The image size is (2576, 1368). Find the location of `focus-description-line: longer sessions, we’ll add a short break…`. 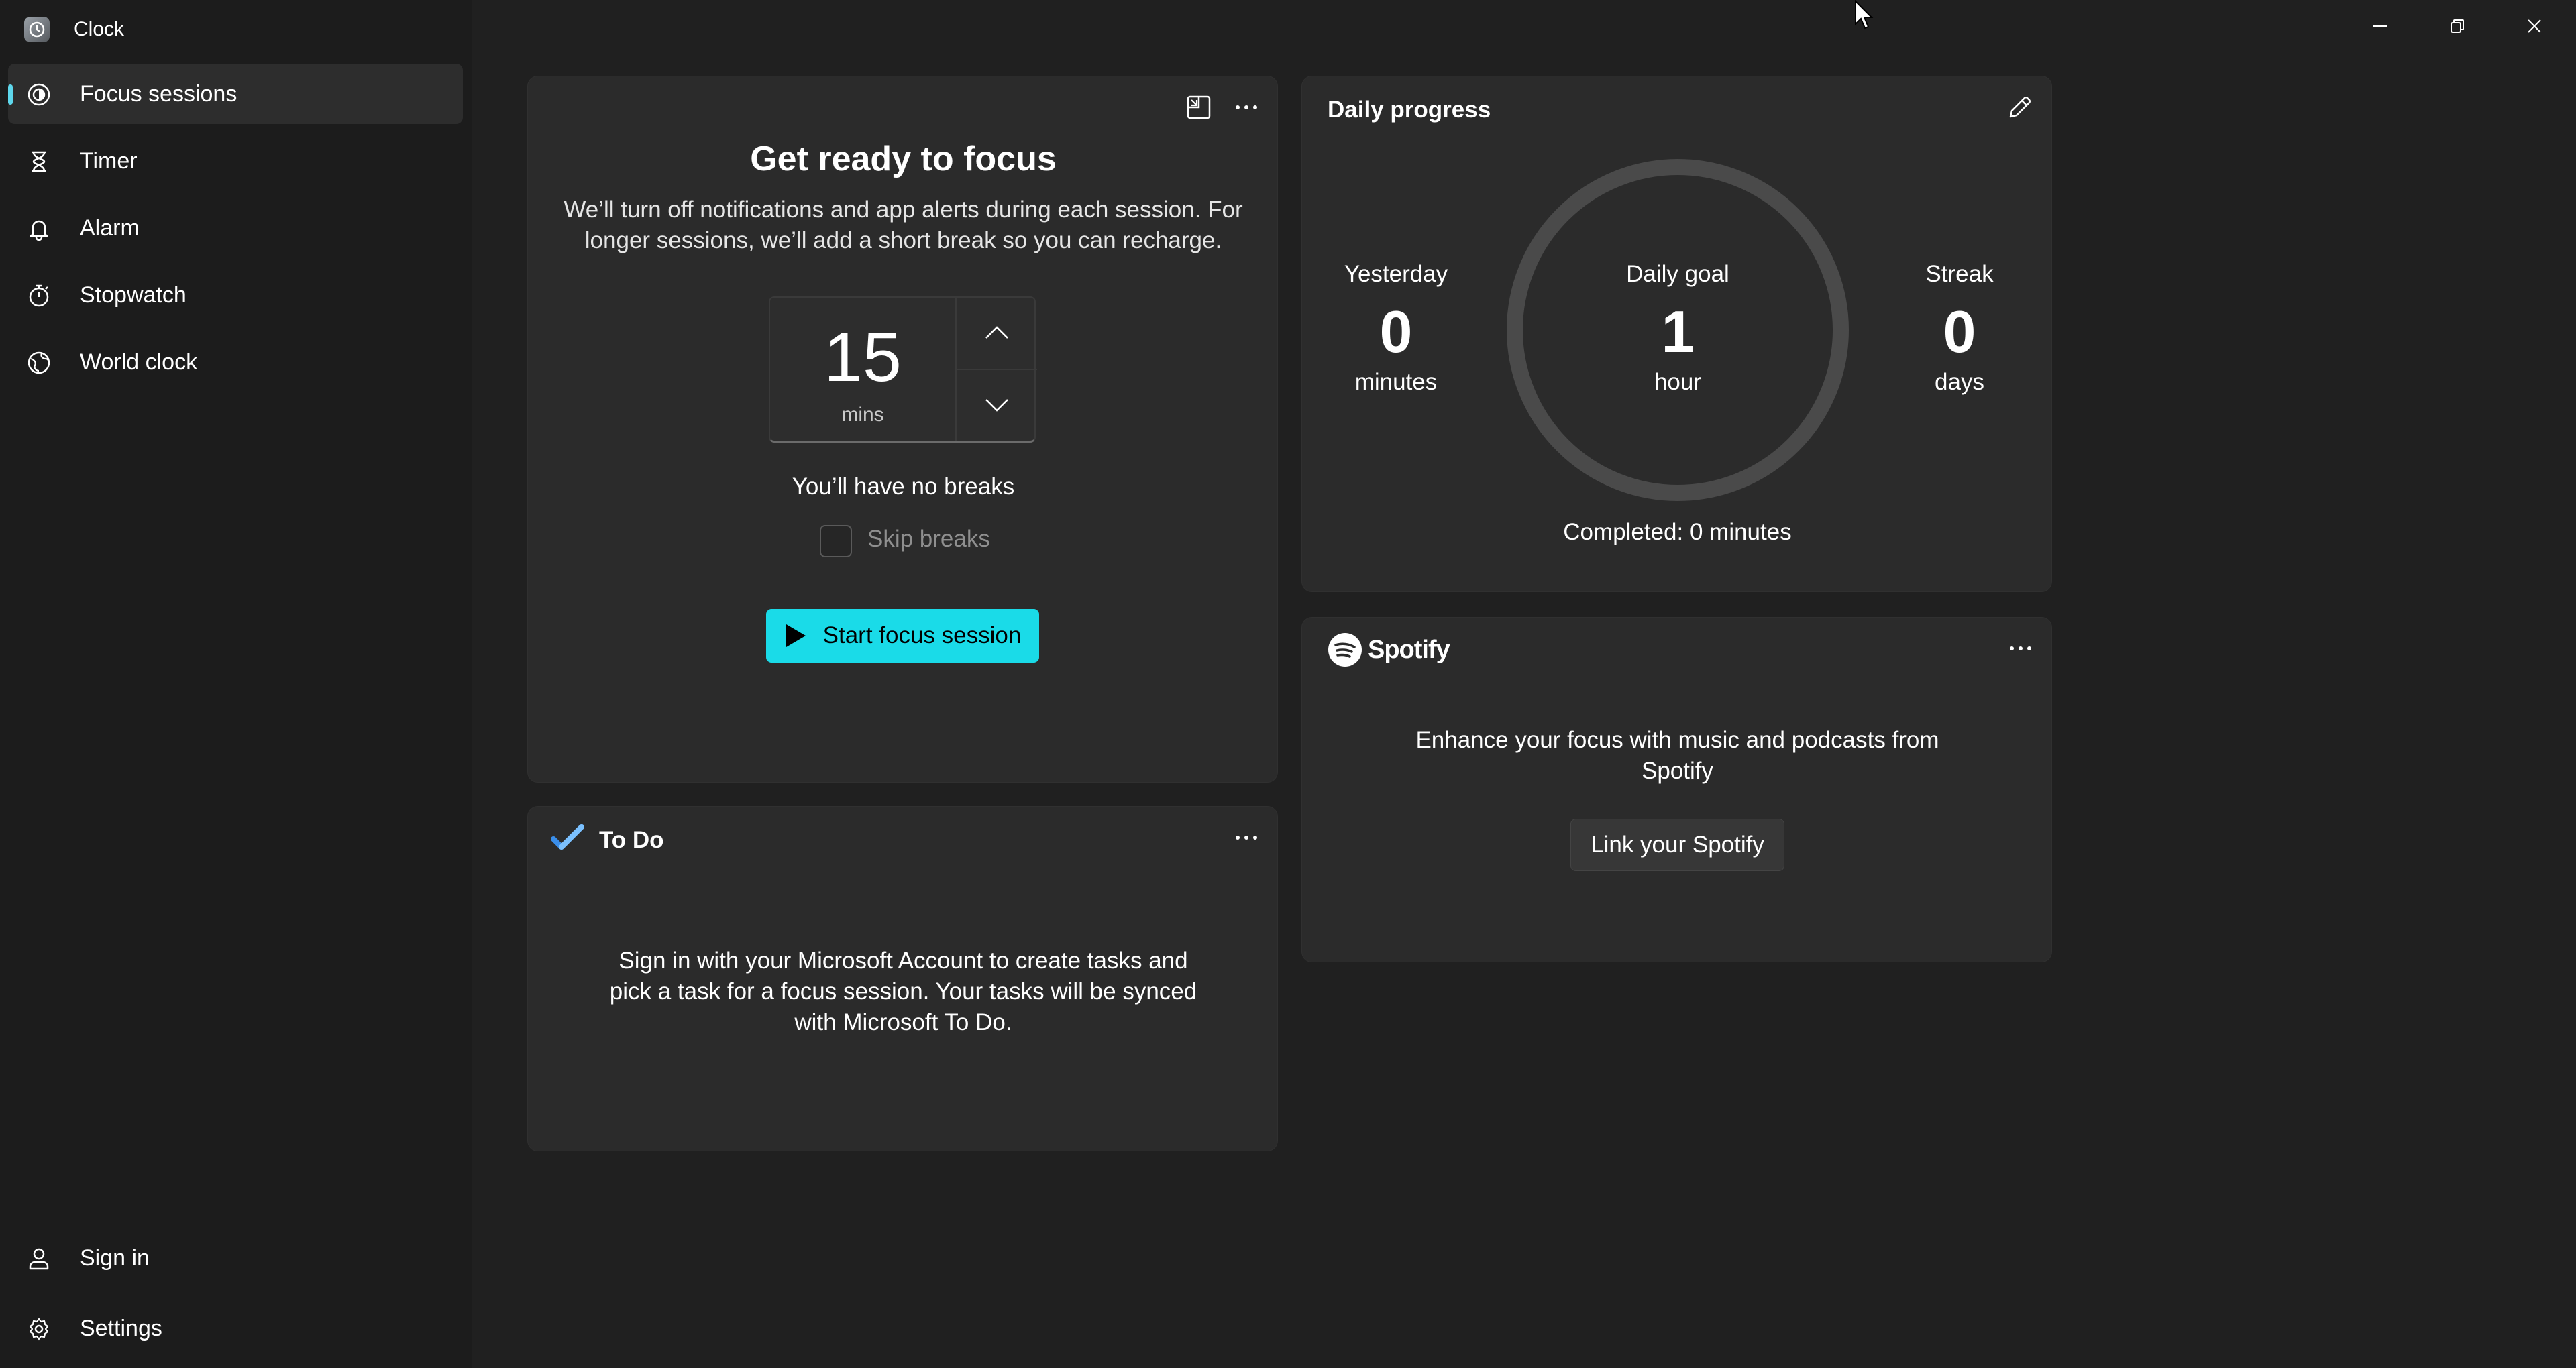

focus-description-line: longer sessions, we’ll add a short break… is located at coordinates (903, 240).